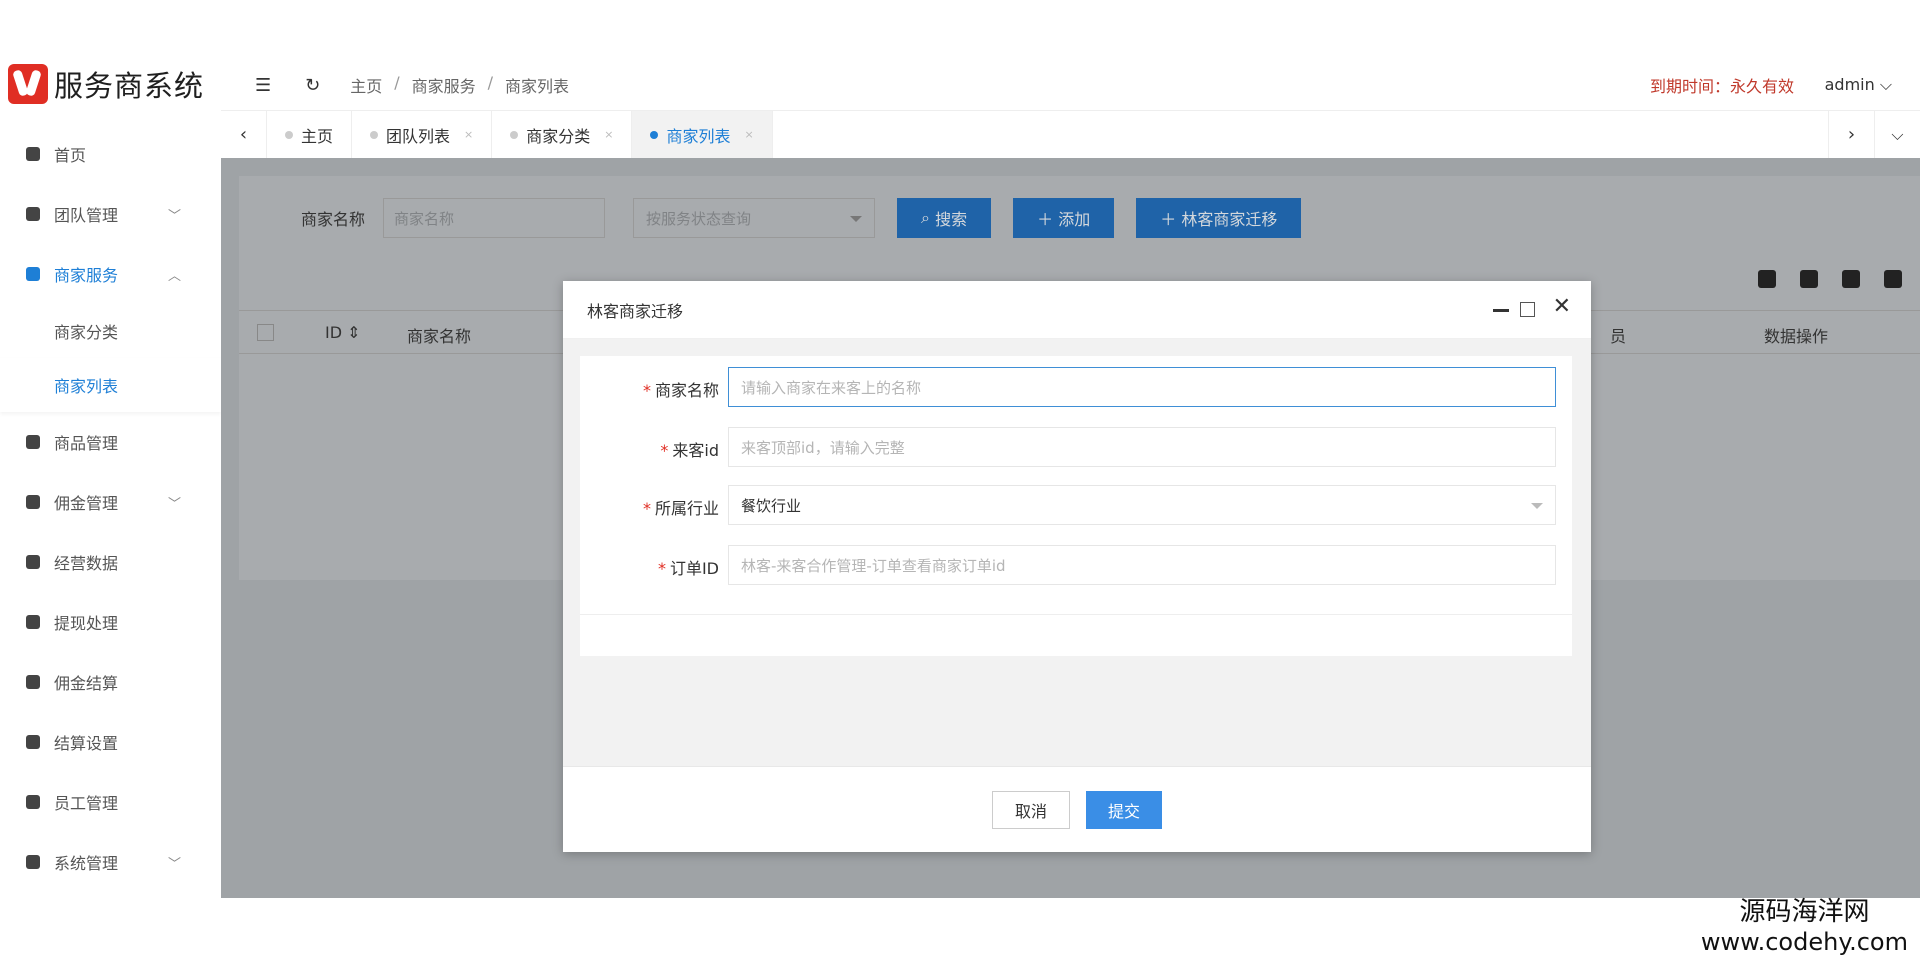  I want to click on watermark-name: 源码海洋网, so click(1804, 912).